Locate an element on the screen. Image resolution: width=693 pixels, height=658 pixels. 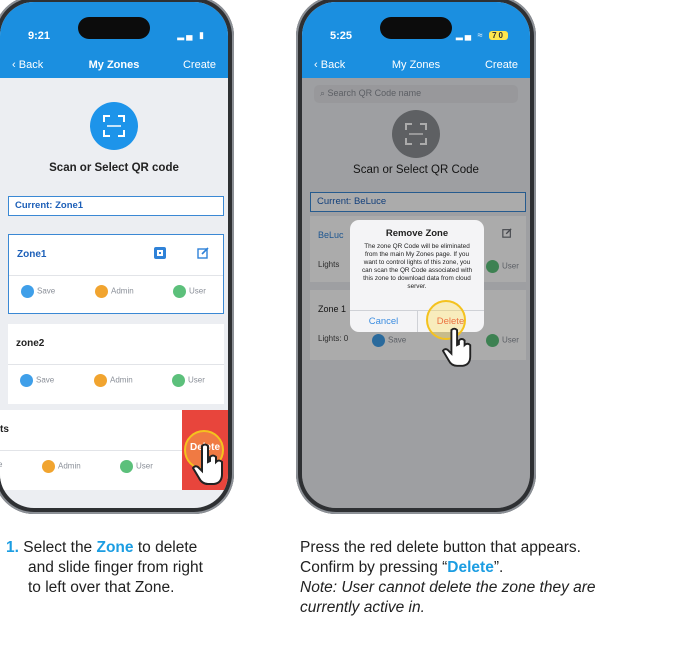
step-number: 1. is located at coordinates (12, 547).